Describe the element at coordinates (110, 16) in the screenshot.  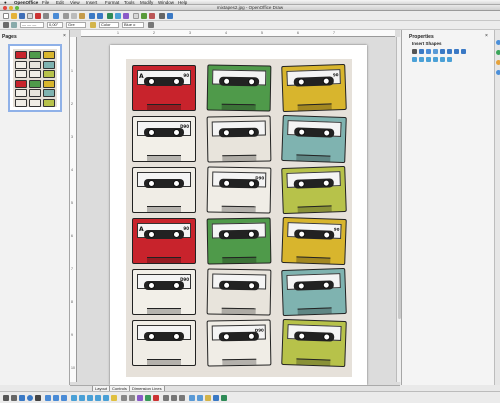
I see `insert-table-icon` at that location.